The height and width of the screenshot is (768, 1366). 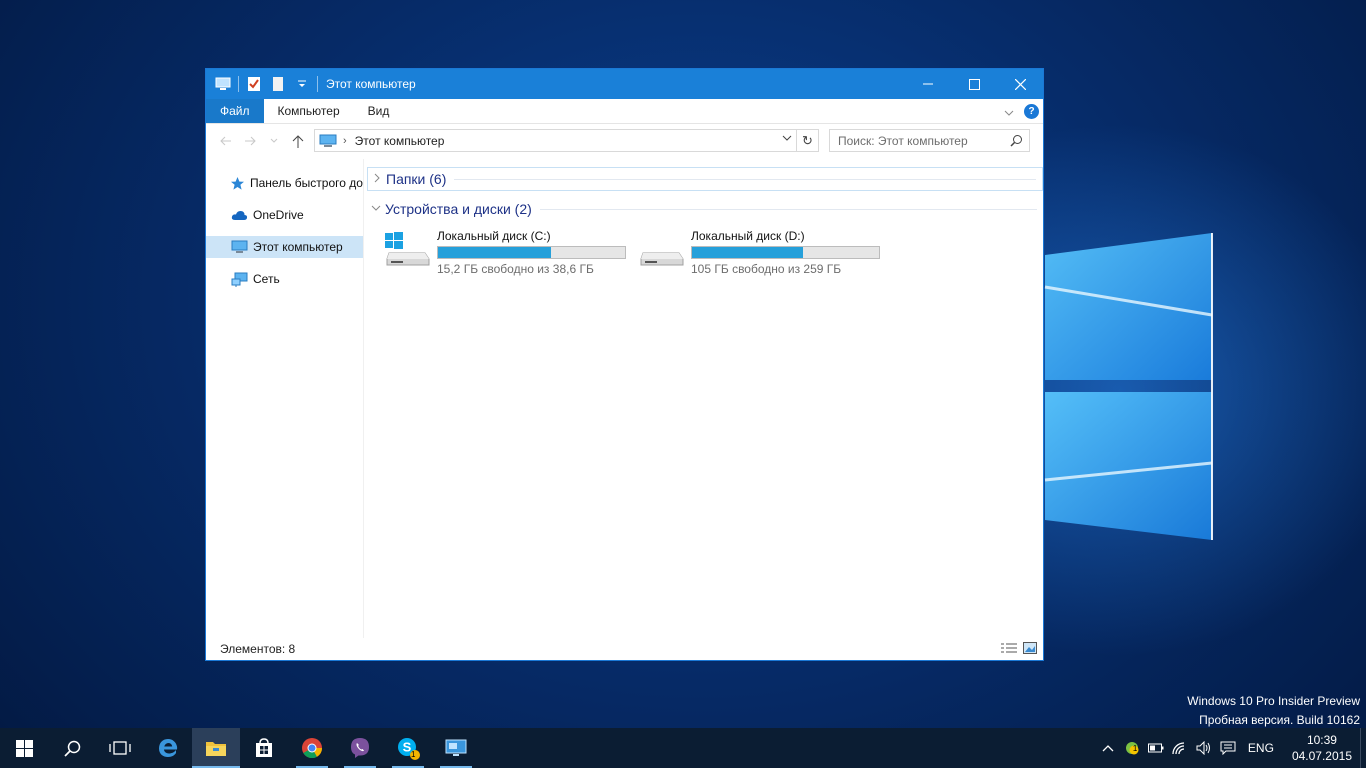 I want to click on chrome-app-icon, so click(x=312, y=748).